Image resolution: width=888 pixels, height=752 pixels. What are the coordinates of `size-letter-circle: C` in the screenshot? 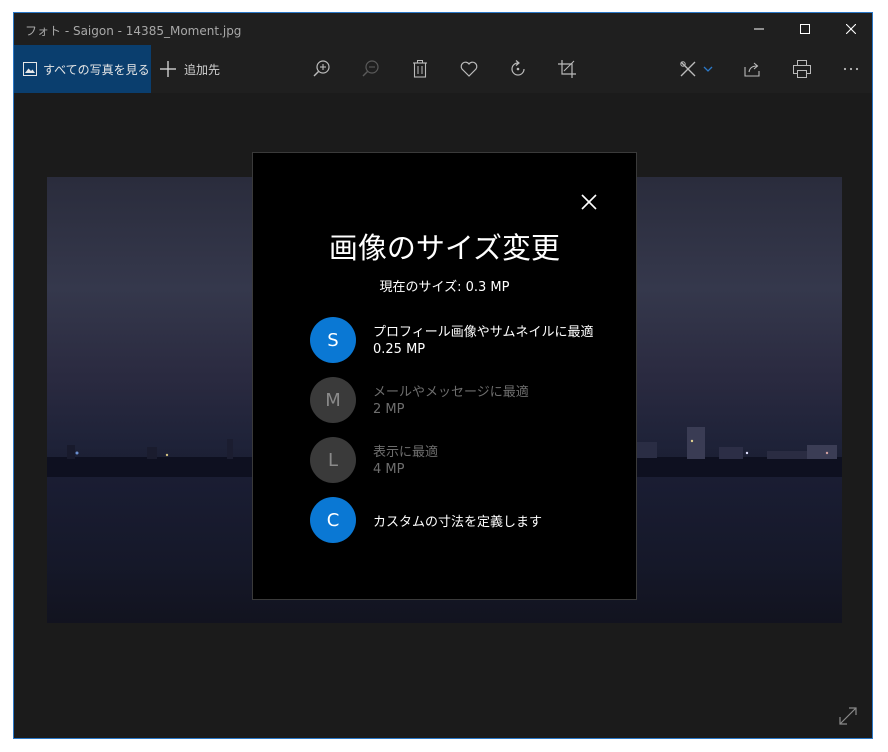 It's located at (333, 520).